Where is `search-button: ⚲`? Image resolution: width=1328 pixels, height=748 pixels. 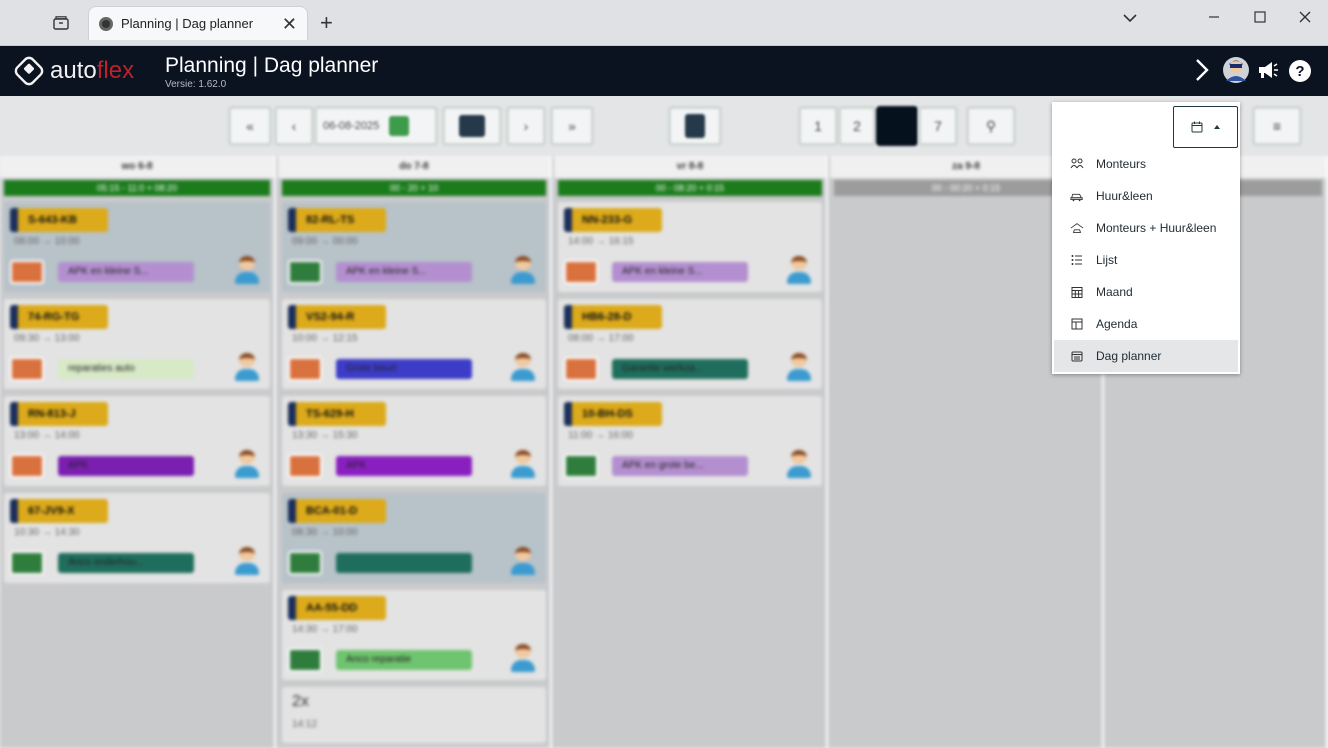
search-button: ⚲ is located at coordinates (991, 126).